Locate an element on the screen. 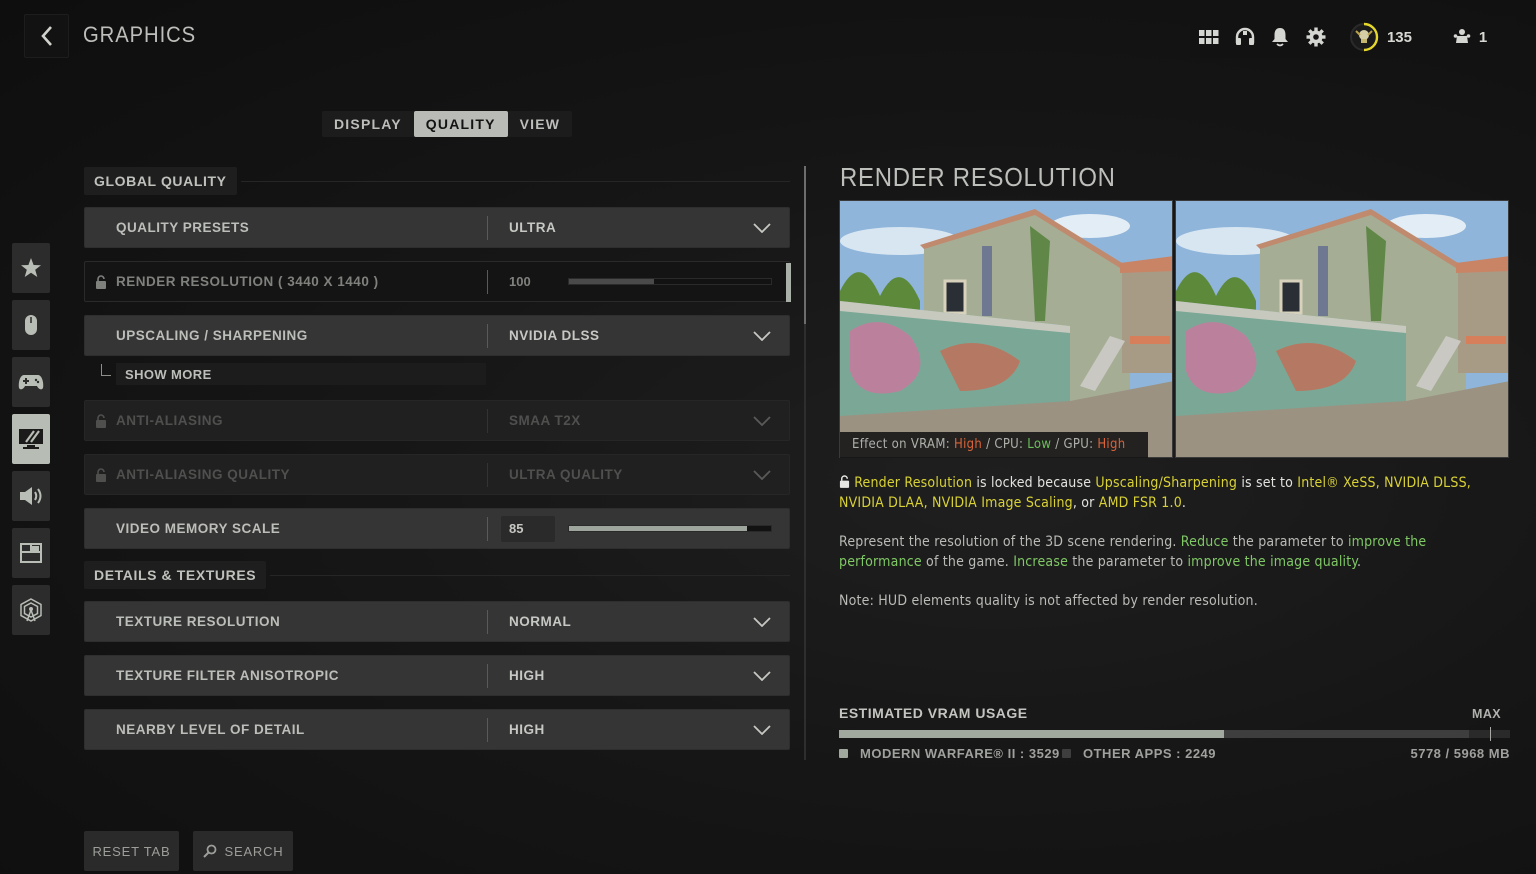  body-text: of the game. is located at coordinates (967, 562).